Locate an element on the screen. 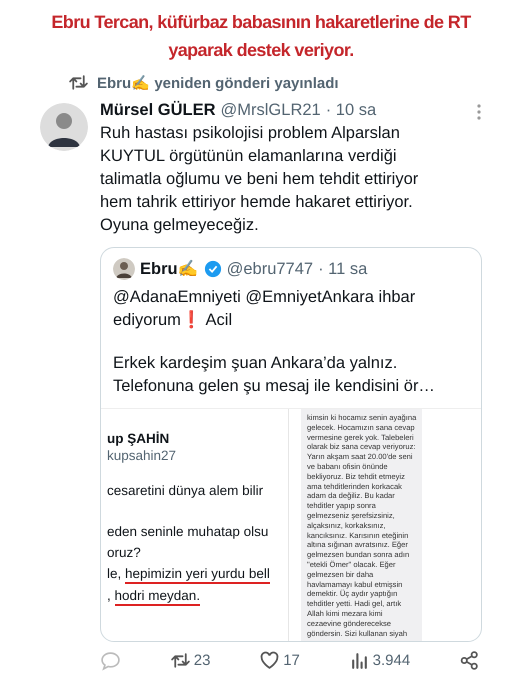 The image size is (522, 694). author-name: Ebru✍ is located at coordinates (169, 269).